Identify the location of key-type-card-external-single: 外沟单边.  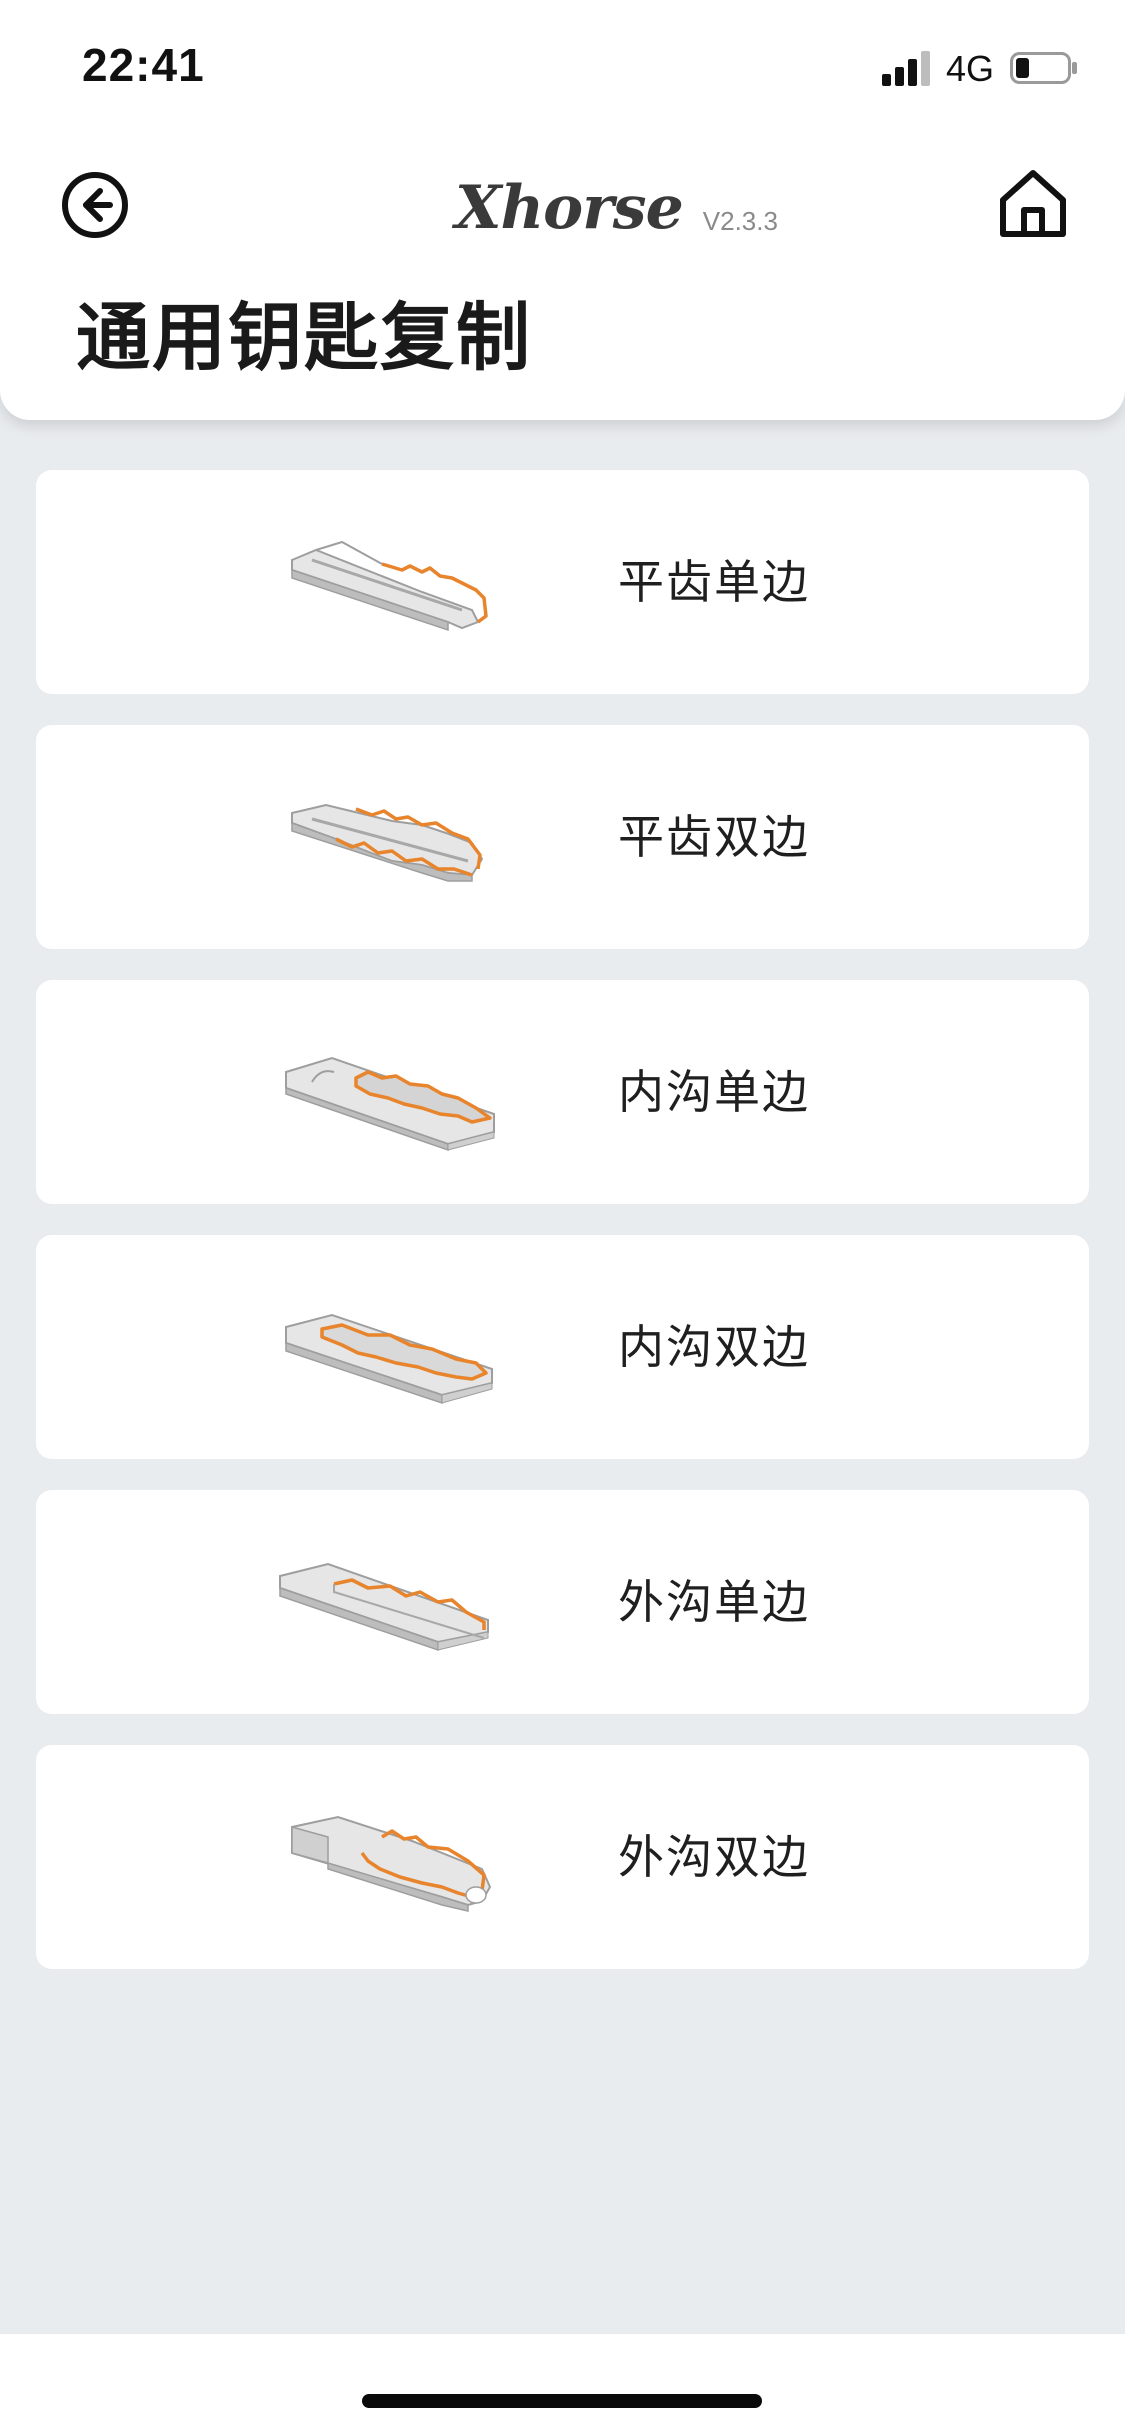
(562, 1602).